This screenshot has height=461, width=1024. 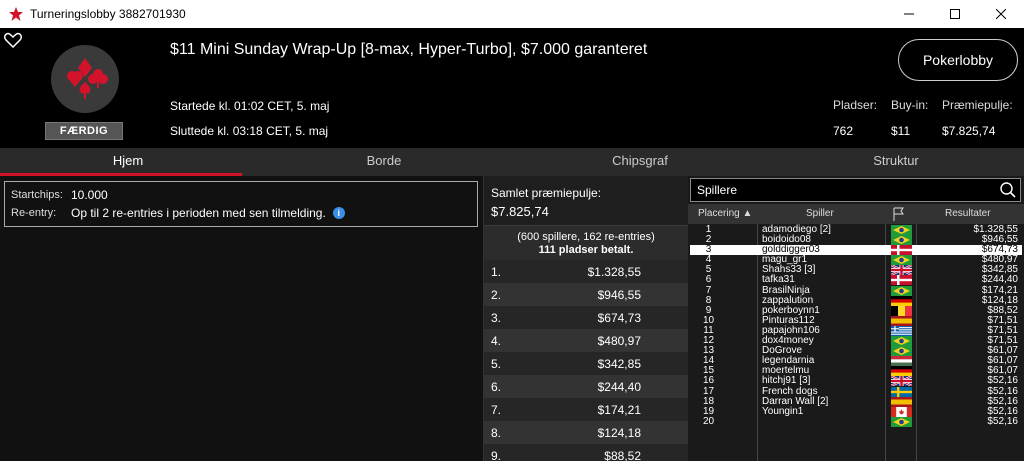 What do you see at coordinates (619, 317) in the screenshot?
I see `prize-amount: $674,73` at bounding box center [619, 317].